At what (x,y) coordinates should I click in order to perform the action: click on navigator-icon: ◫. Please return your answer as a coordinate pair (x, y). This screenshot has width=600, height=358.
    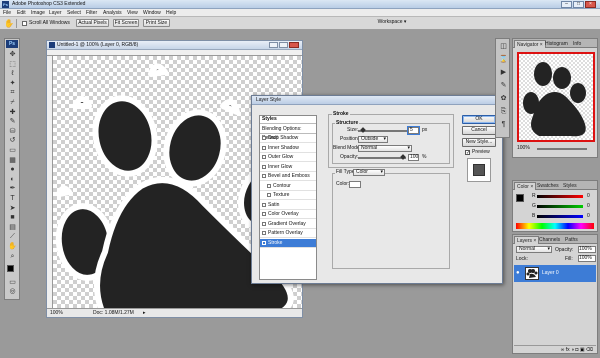
    Looking at the image, I should click on (503, 46).